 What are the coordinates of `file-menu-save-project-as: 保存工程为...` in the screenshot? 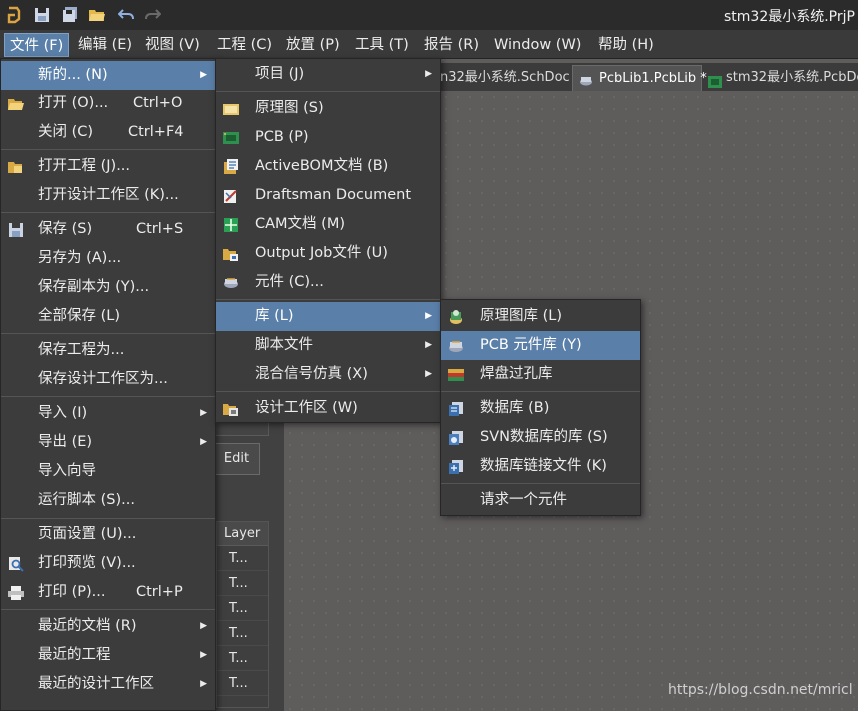 It's located at (108, 350).